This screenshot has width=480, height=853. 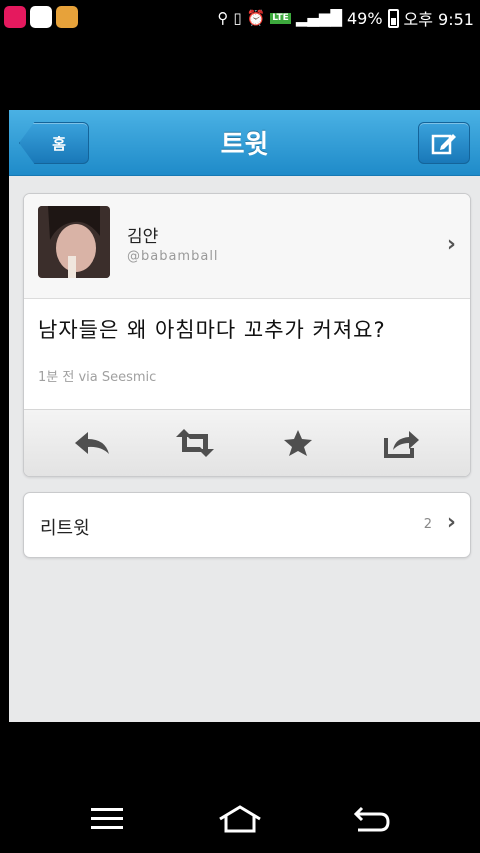 I want to click on retweets-label: 리트윗, so click(x=65, y=528).